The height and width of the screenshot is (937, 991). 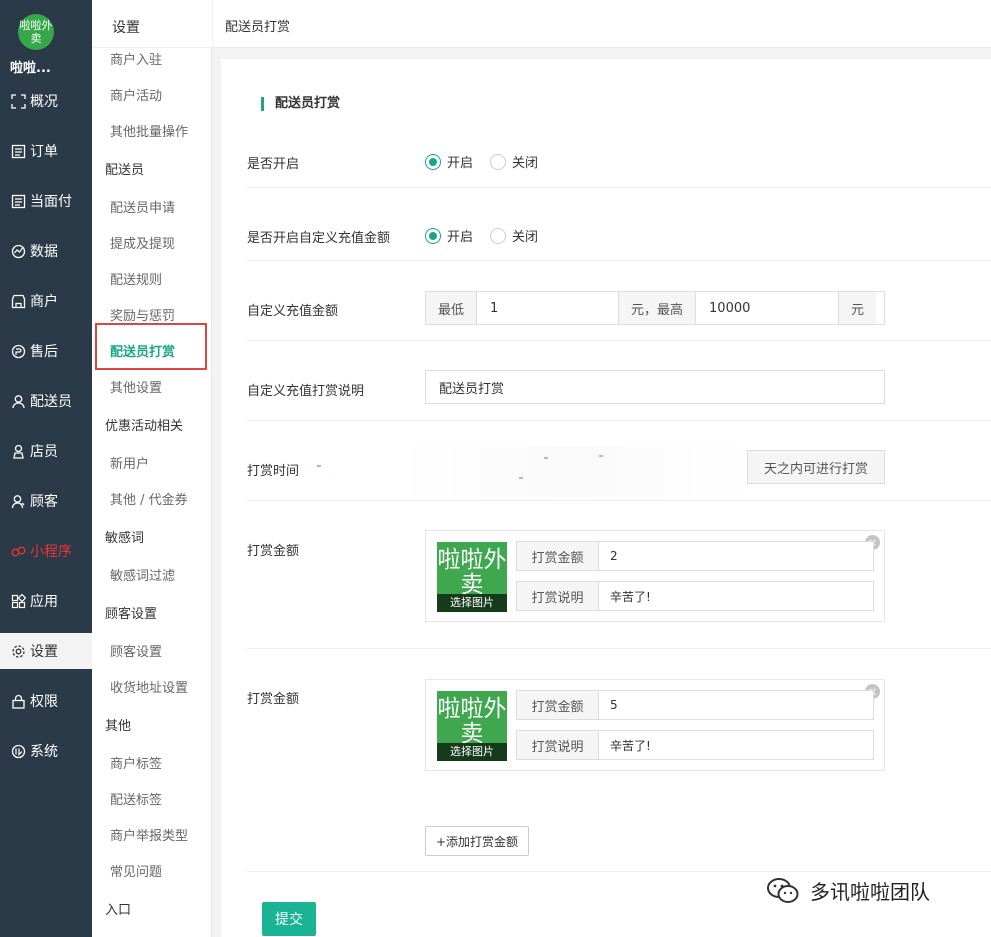 I want to click on add-tip-amount-button: +添加打赏金额, so click(x=477, y=841).